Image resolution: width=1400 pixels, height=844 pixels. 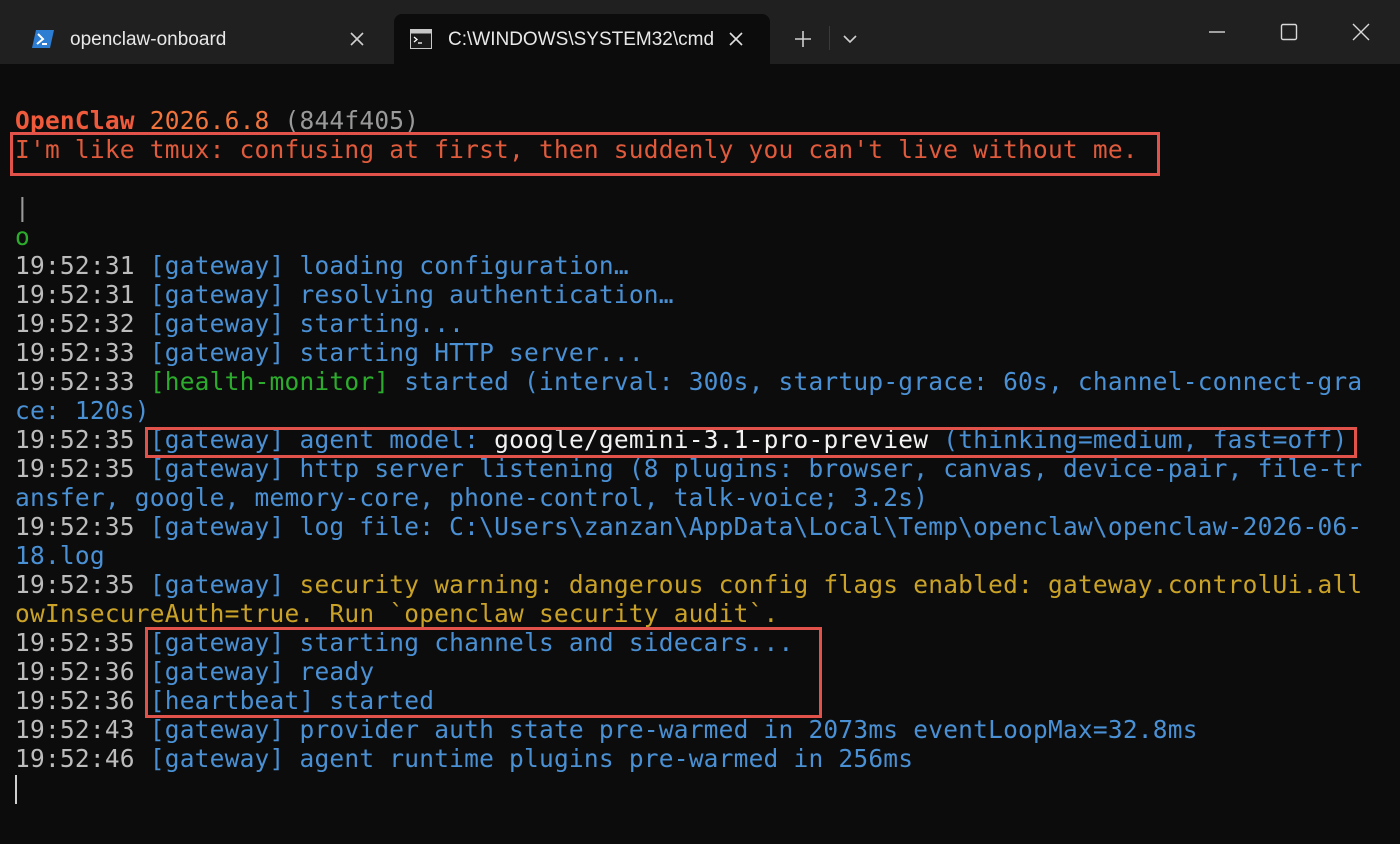 I want to click on close-icon, so click(x=1361, y=32).